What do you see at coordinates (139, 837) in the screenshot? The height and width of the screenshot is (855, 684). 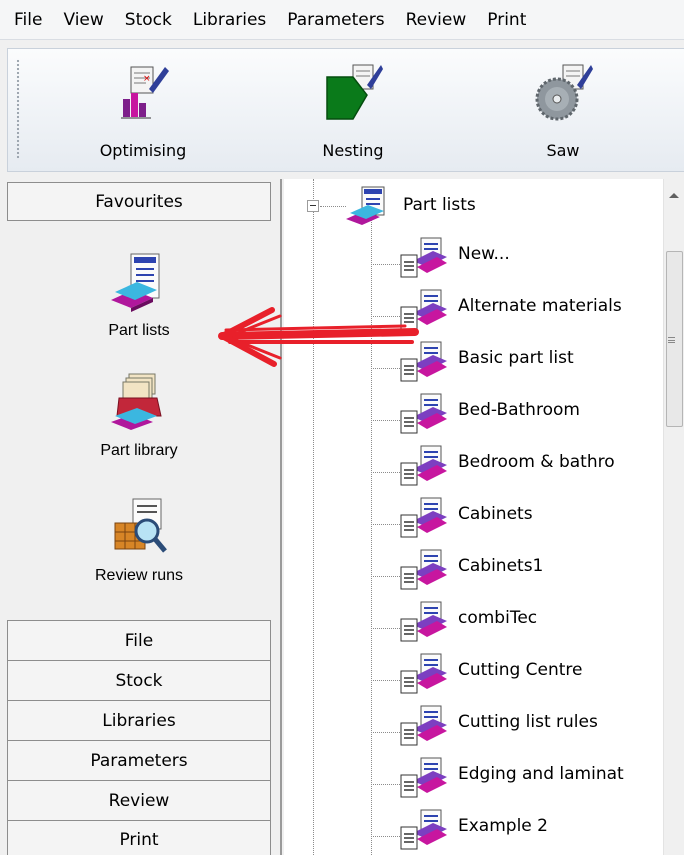 I see `nav-print: Print` at bounding box center [139, 837].